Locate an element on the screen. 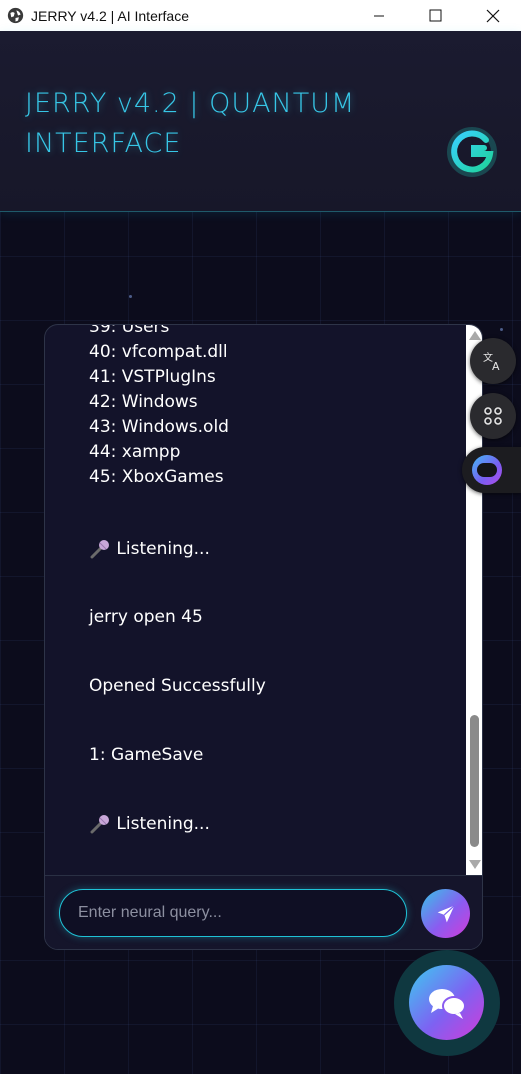  page-title: JERRY v4.2 | QUANTUM INTERFACE is located at coordinates (190, 123).